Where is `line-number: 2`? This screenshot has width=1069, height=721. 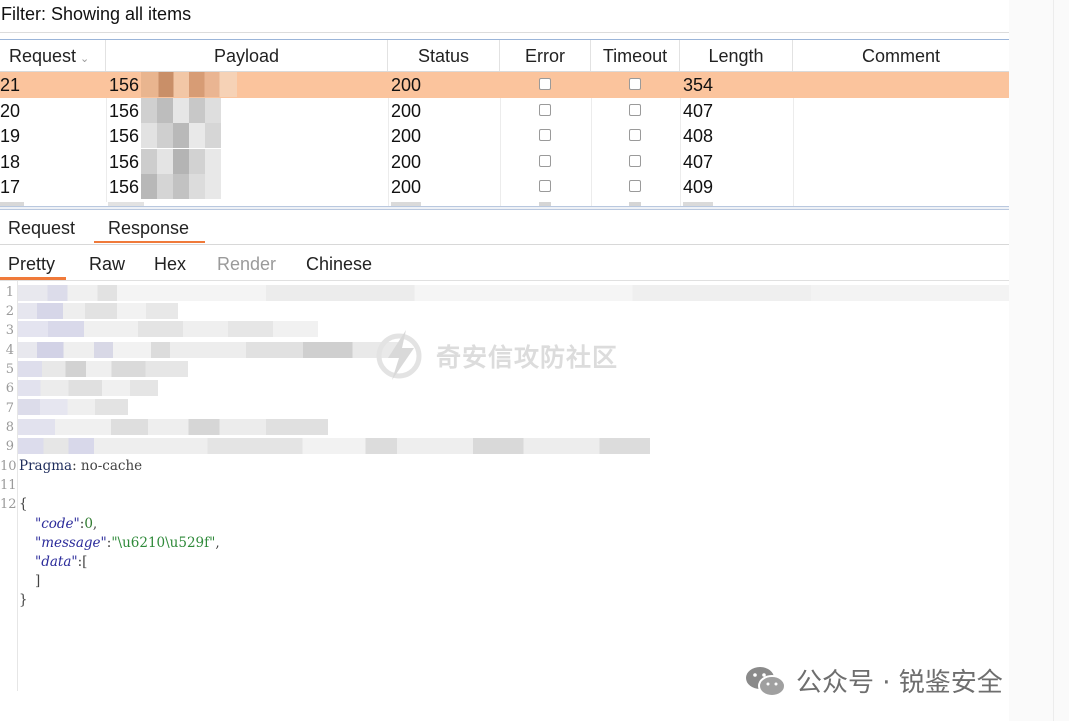
line-number: 2 is located at coordinates (9, 311).